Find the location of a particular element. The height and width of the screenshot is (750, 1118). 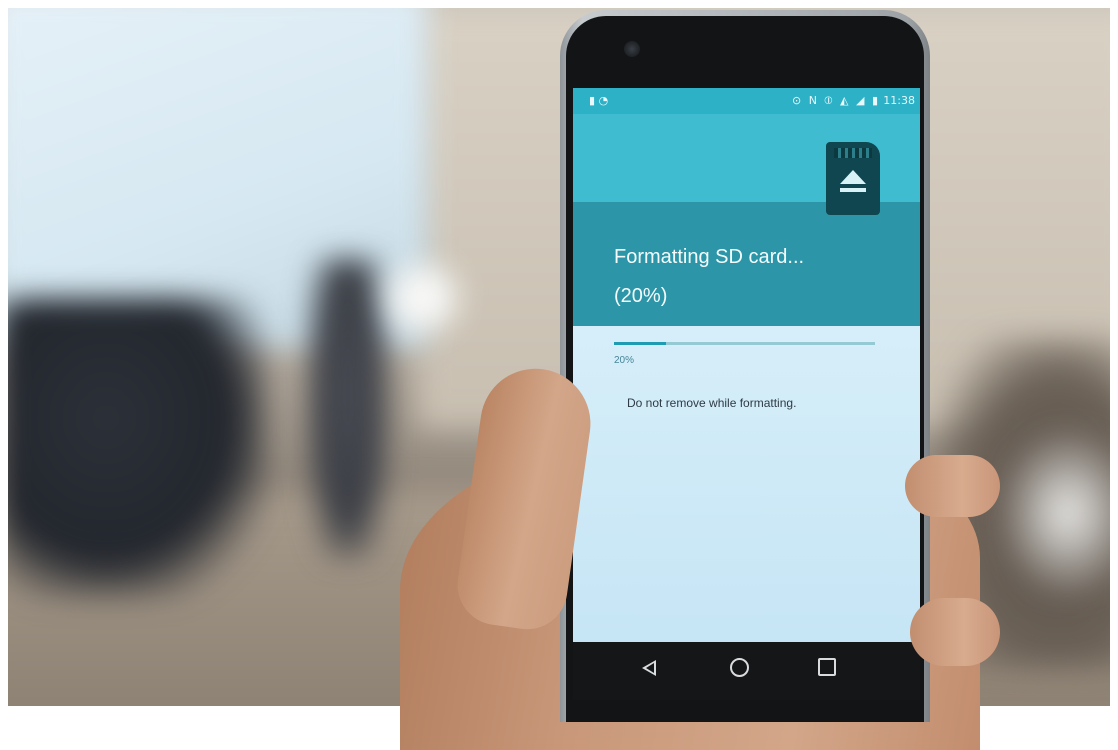

navigation-bar is located at coordinates (746, 671).